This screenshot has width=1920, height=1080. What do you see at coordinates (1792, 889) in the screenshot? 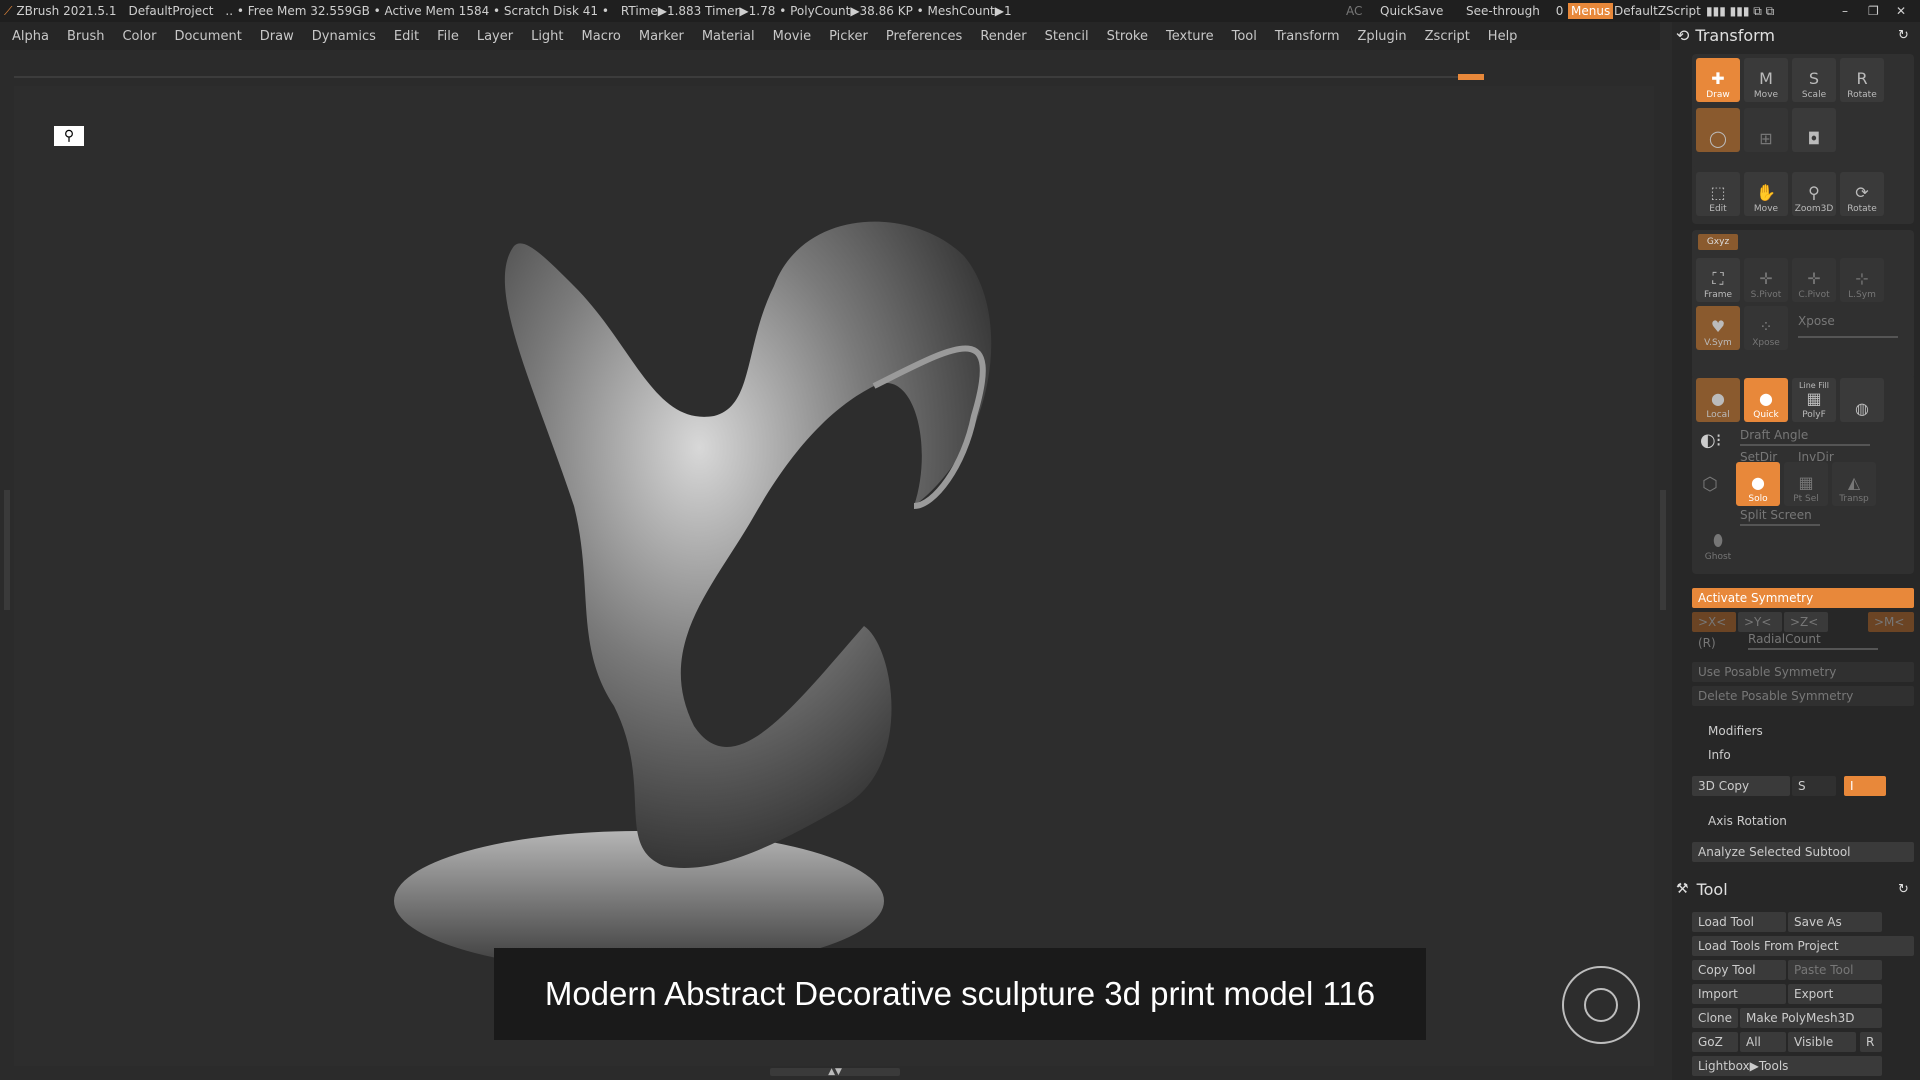
I see `tool-header: ⚒ Tool ↻` at bounding box center [1792, 889].